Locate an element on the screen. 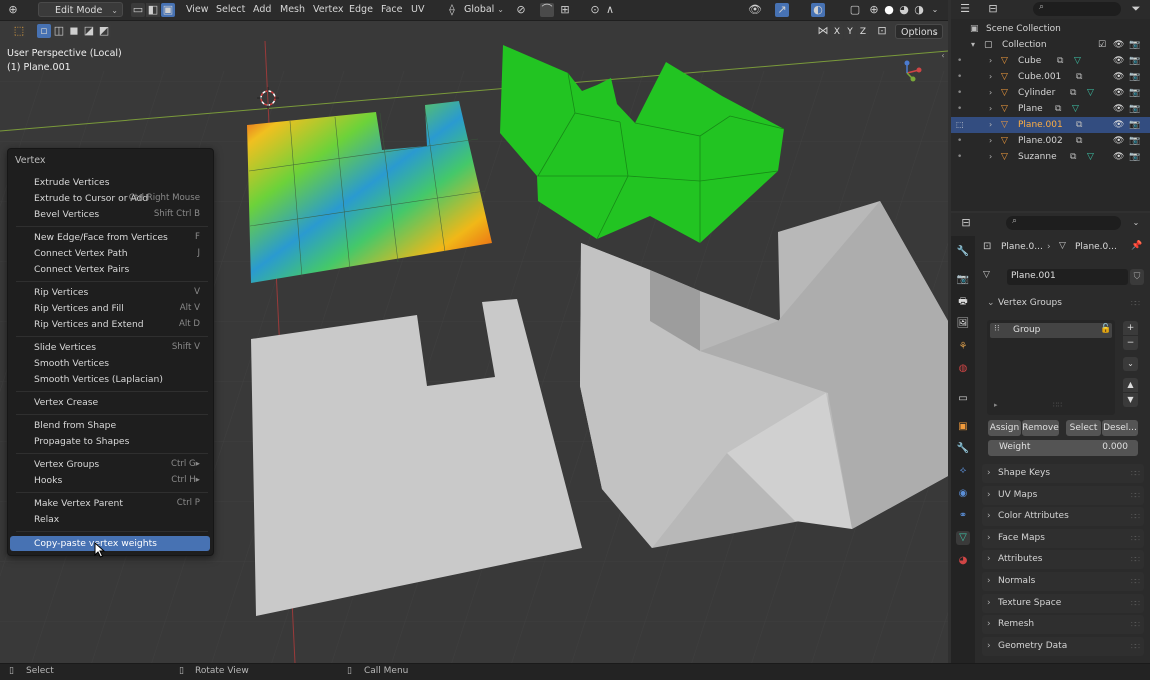  menu-item-extrude-to-cursor: Extrude to Cursor or Add Ctrl Right Mouse is located at coordinates (110, 198).